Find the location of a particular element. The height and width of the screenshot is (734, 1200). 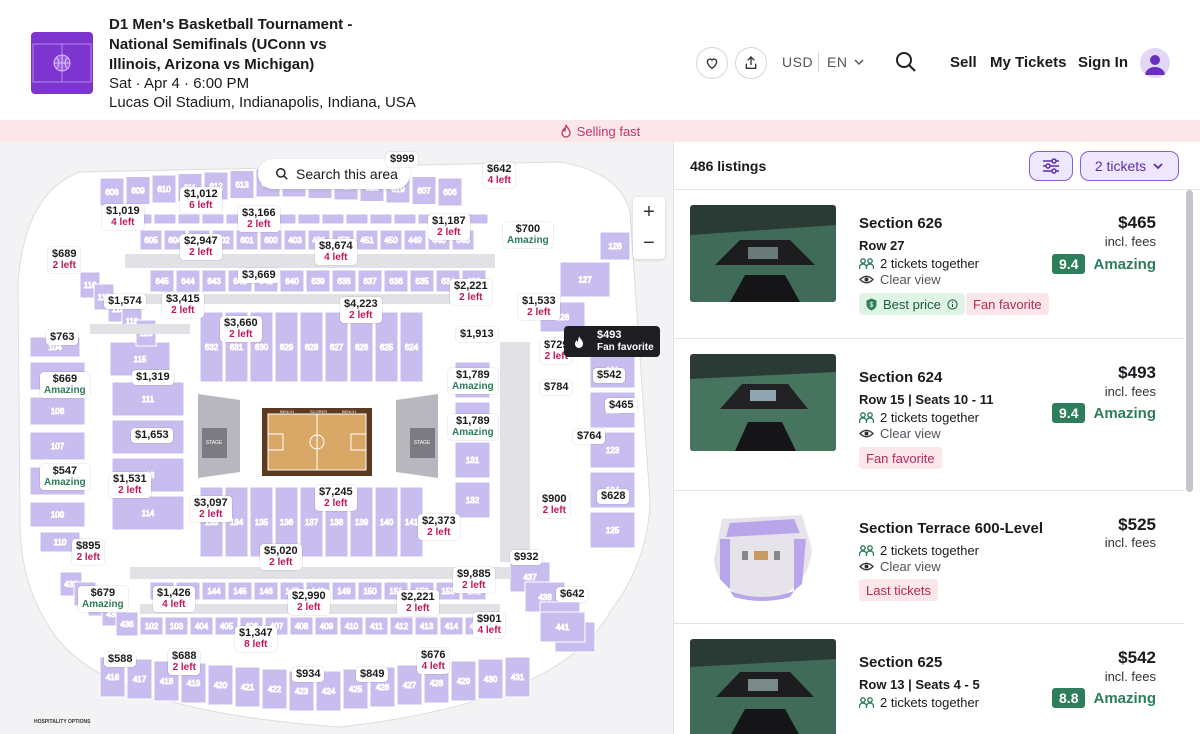

price-tag: $676 4 left is located at coordinates (433, 661).